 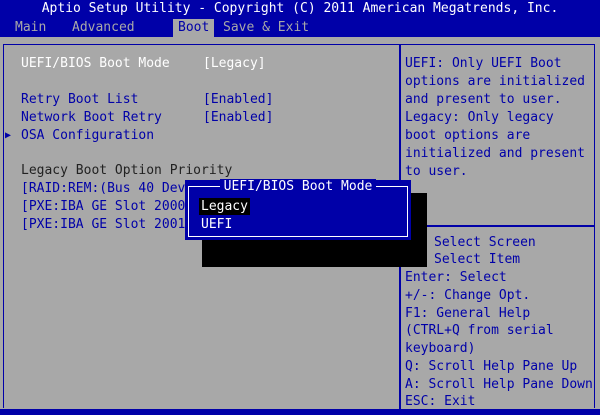 I want to click on help-line: initialized and present, so click(x=495, y=153).